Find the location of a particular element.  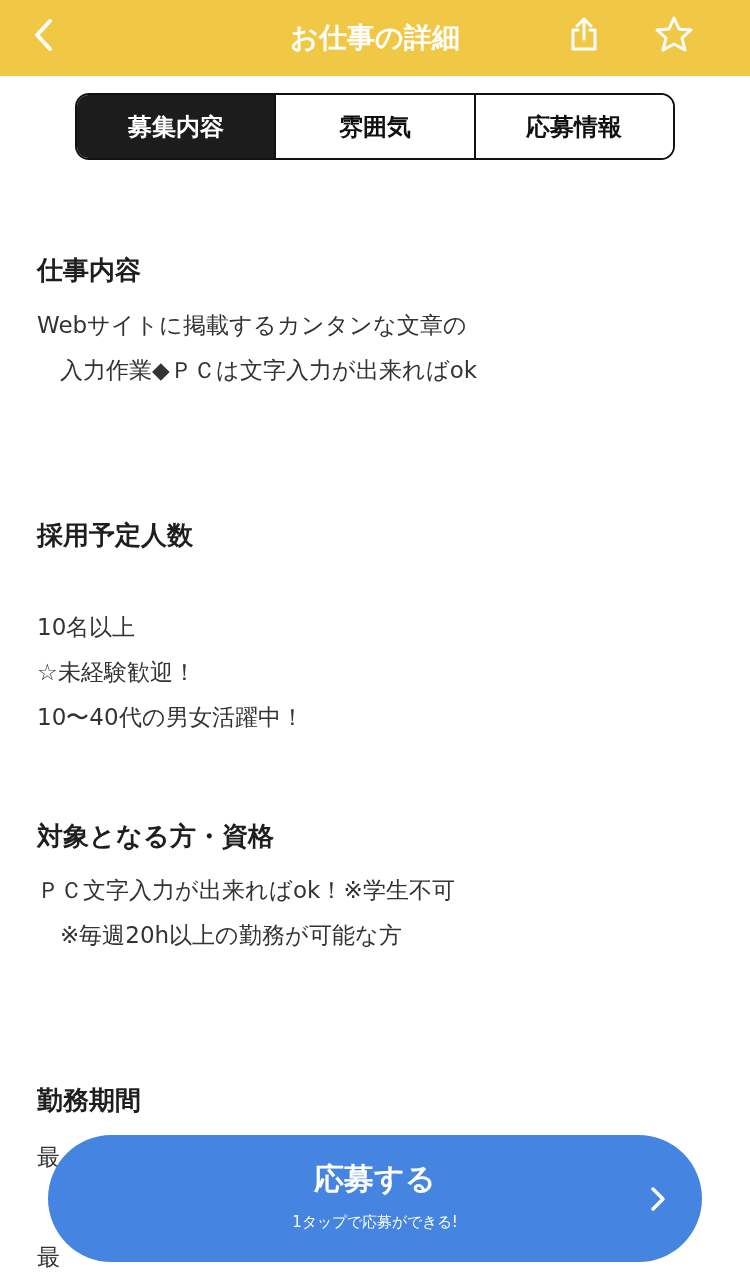

body-text: 入力作業◆ＰＣは文字入力が出来ればok is located at coordinates (269, 370).